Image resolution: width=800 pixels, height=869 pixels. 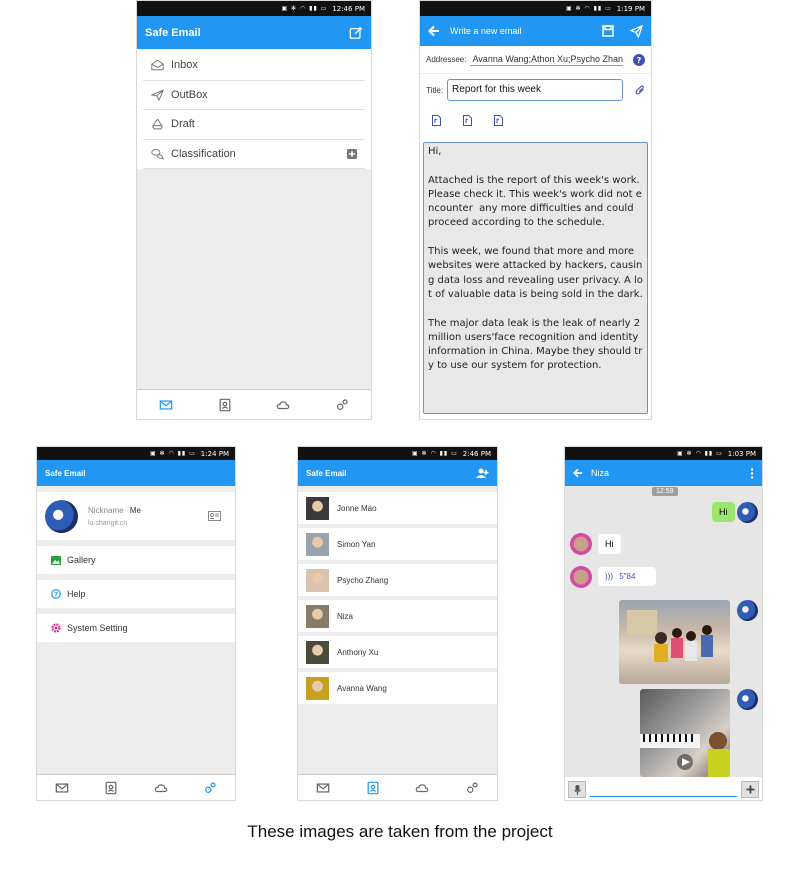 What do you see at coordinates (56, 628) in the screenshot?
I see `gear-icon` at bounding box center [56, 628].